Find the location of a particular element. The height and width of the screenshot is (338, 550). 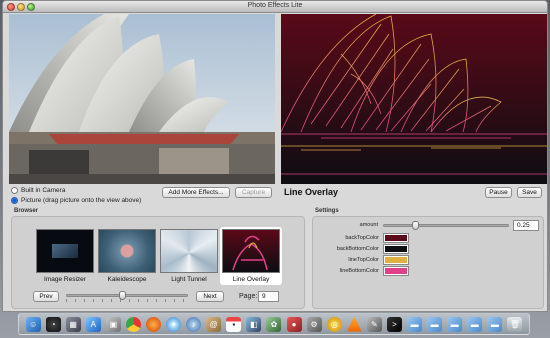

effect-thumb-light-tunnel: Light Tunnel is located at coordinates (189, 256).